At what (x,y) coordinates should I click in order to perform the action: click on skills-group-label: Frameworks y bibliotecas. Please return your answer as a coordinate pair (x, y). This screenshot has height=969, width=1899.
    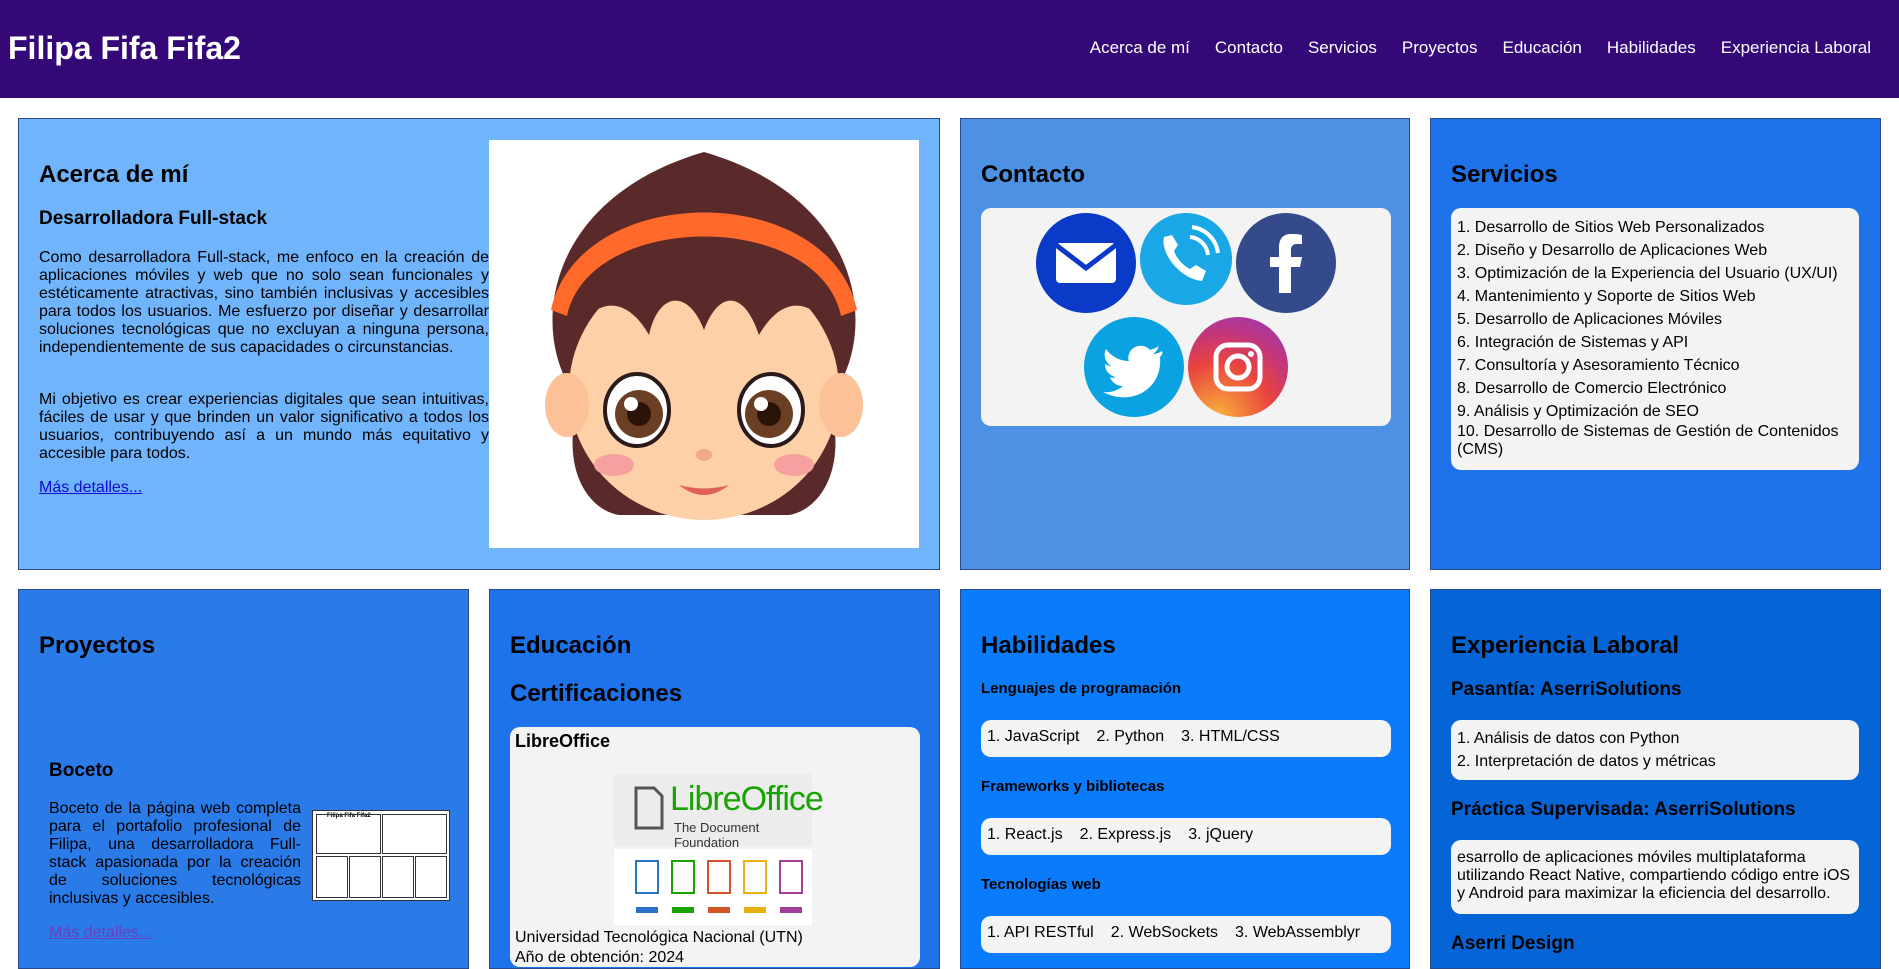
    Looking at the image, I should click on (1073, 786).